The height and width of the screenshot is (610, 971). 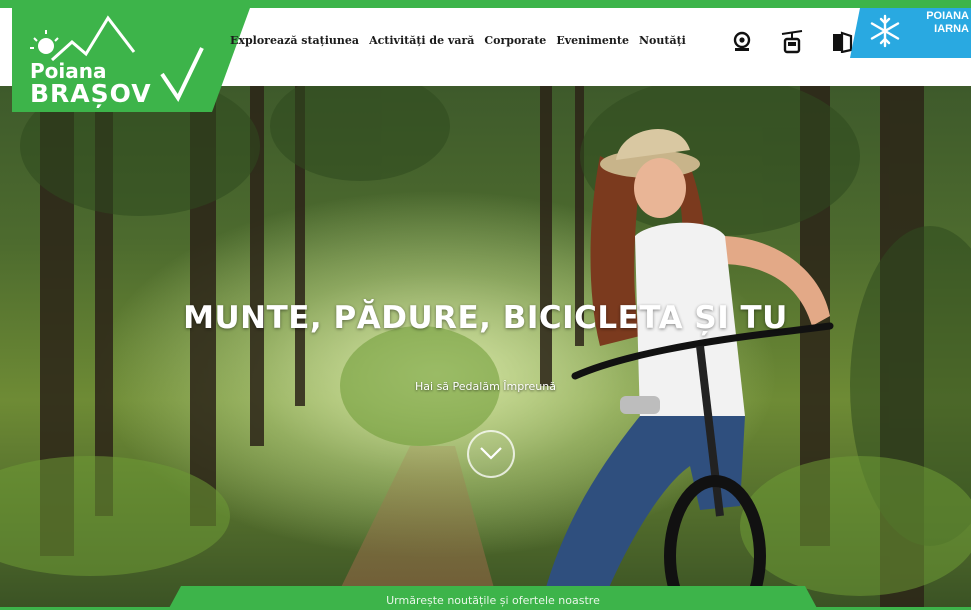 I want to click on poiana-brasov-logo: Poiana BRAȘOV, so click(x=135, y=60).